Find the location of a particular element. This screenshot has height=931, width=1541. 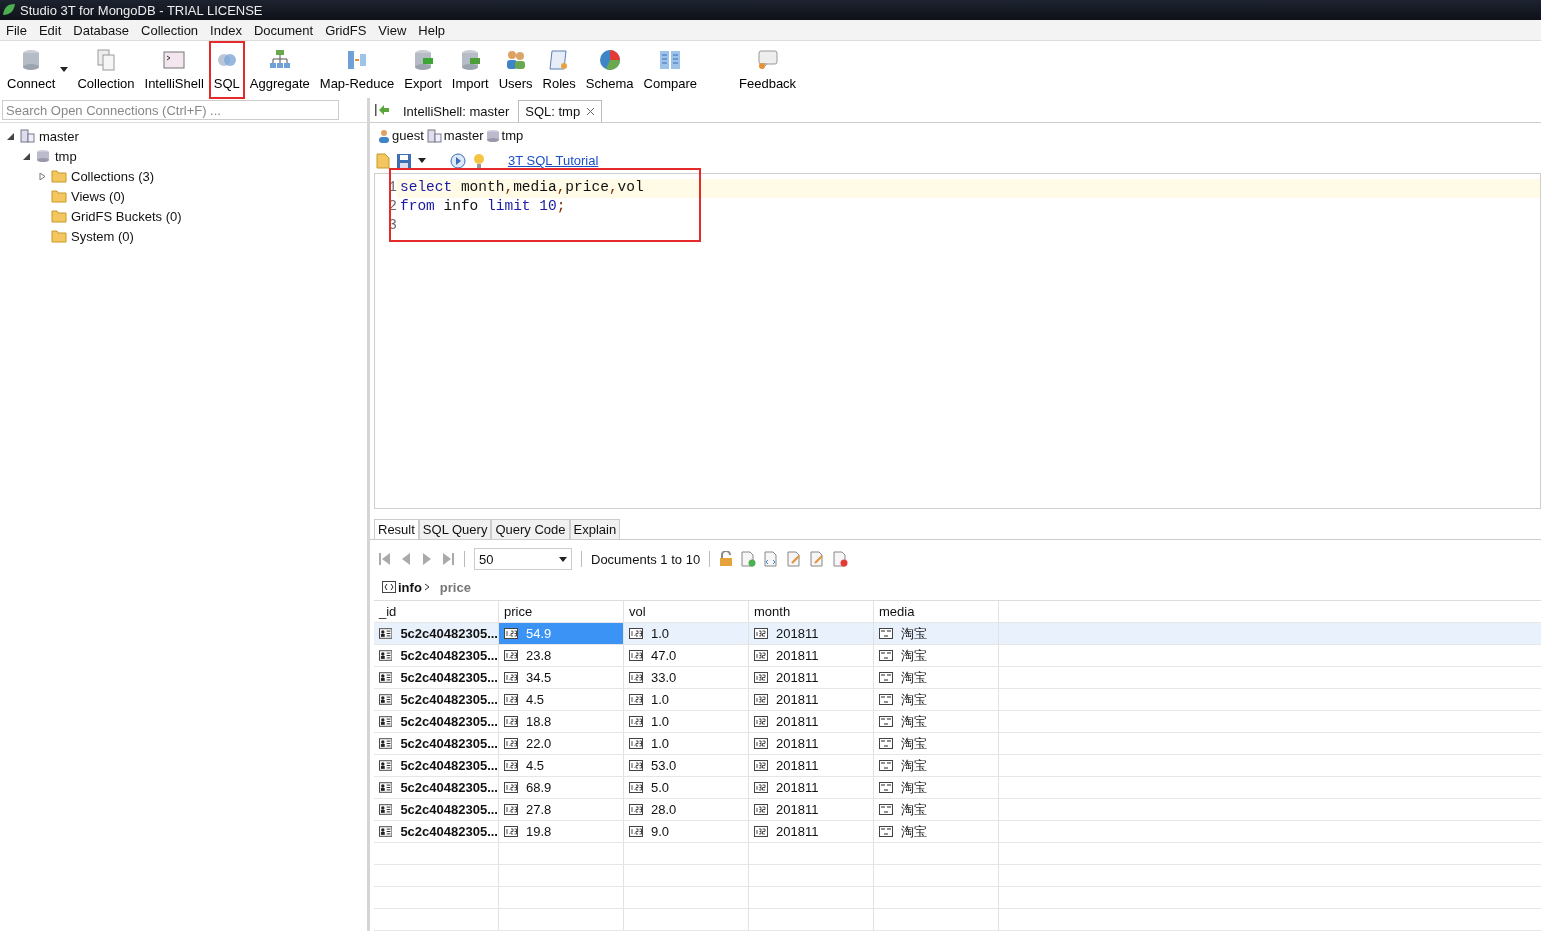

first-page-icon is located at coordinates (385, 559).